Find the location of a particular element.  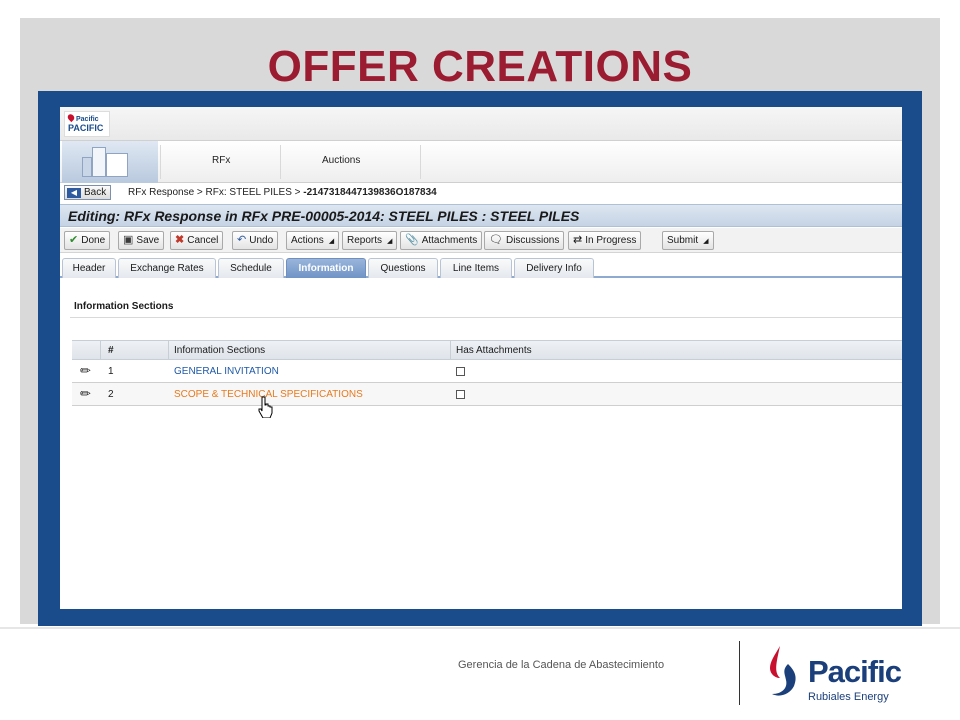

breadcrumb-rfx-steel-piles: RFx: STEEL PILES is located at coordinates (249, 192).